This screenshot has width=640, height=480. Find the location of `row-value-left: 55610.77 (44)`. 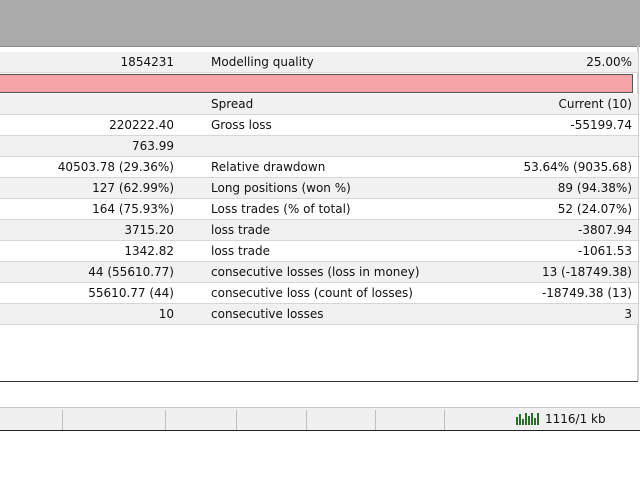

row-value-left: 55610.77 (44) is located at coordinates (131, 293).